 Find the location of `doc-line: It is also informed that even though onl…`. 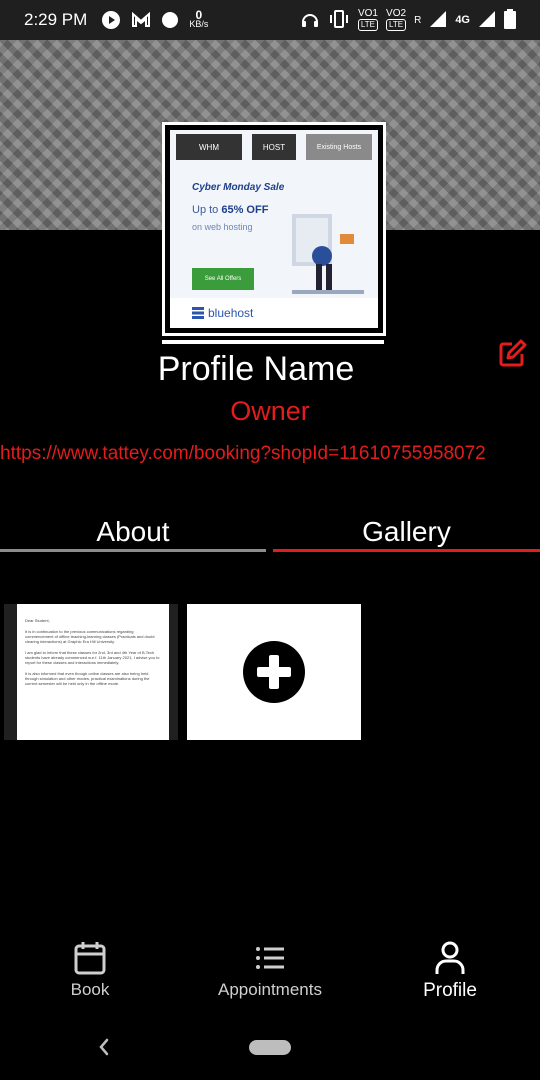

doc-line: It is also informed that even though onl… is located at coordinates (87, 678).